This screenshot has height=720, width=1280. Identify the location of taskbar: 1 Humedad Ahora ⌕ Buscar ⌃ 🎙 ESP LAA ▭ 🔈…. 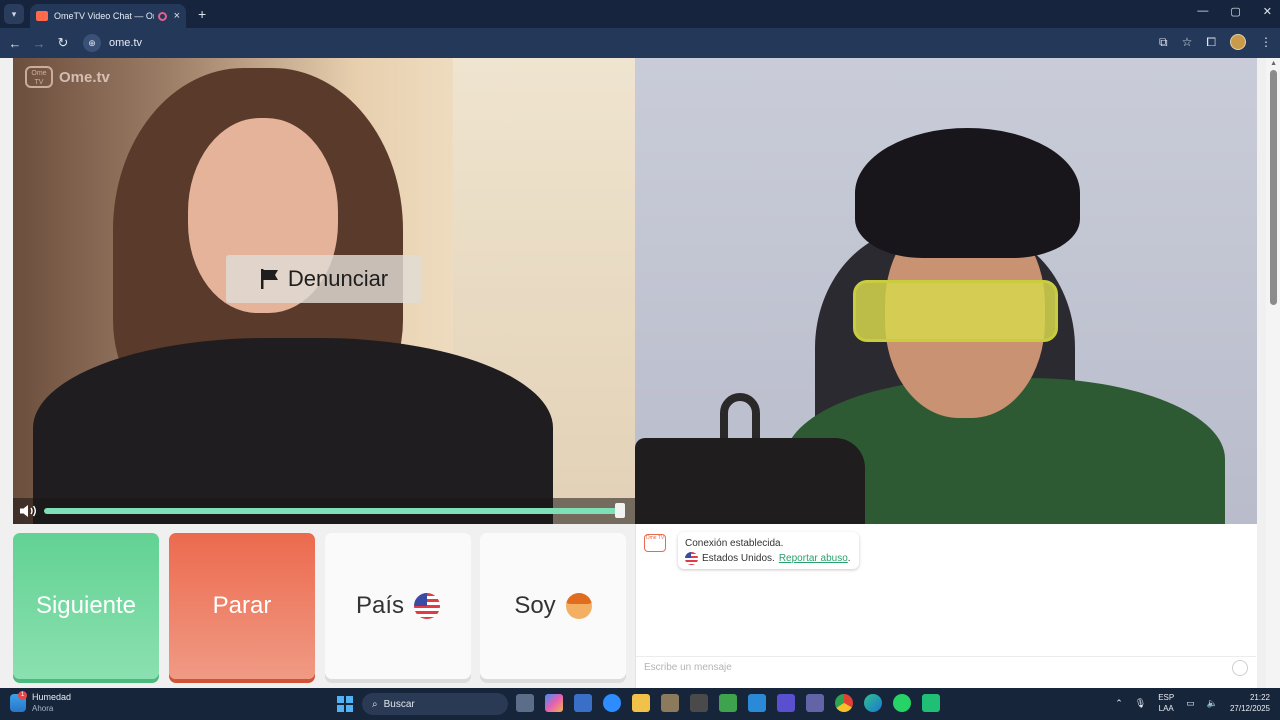
(640, 704).